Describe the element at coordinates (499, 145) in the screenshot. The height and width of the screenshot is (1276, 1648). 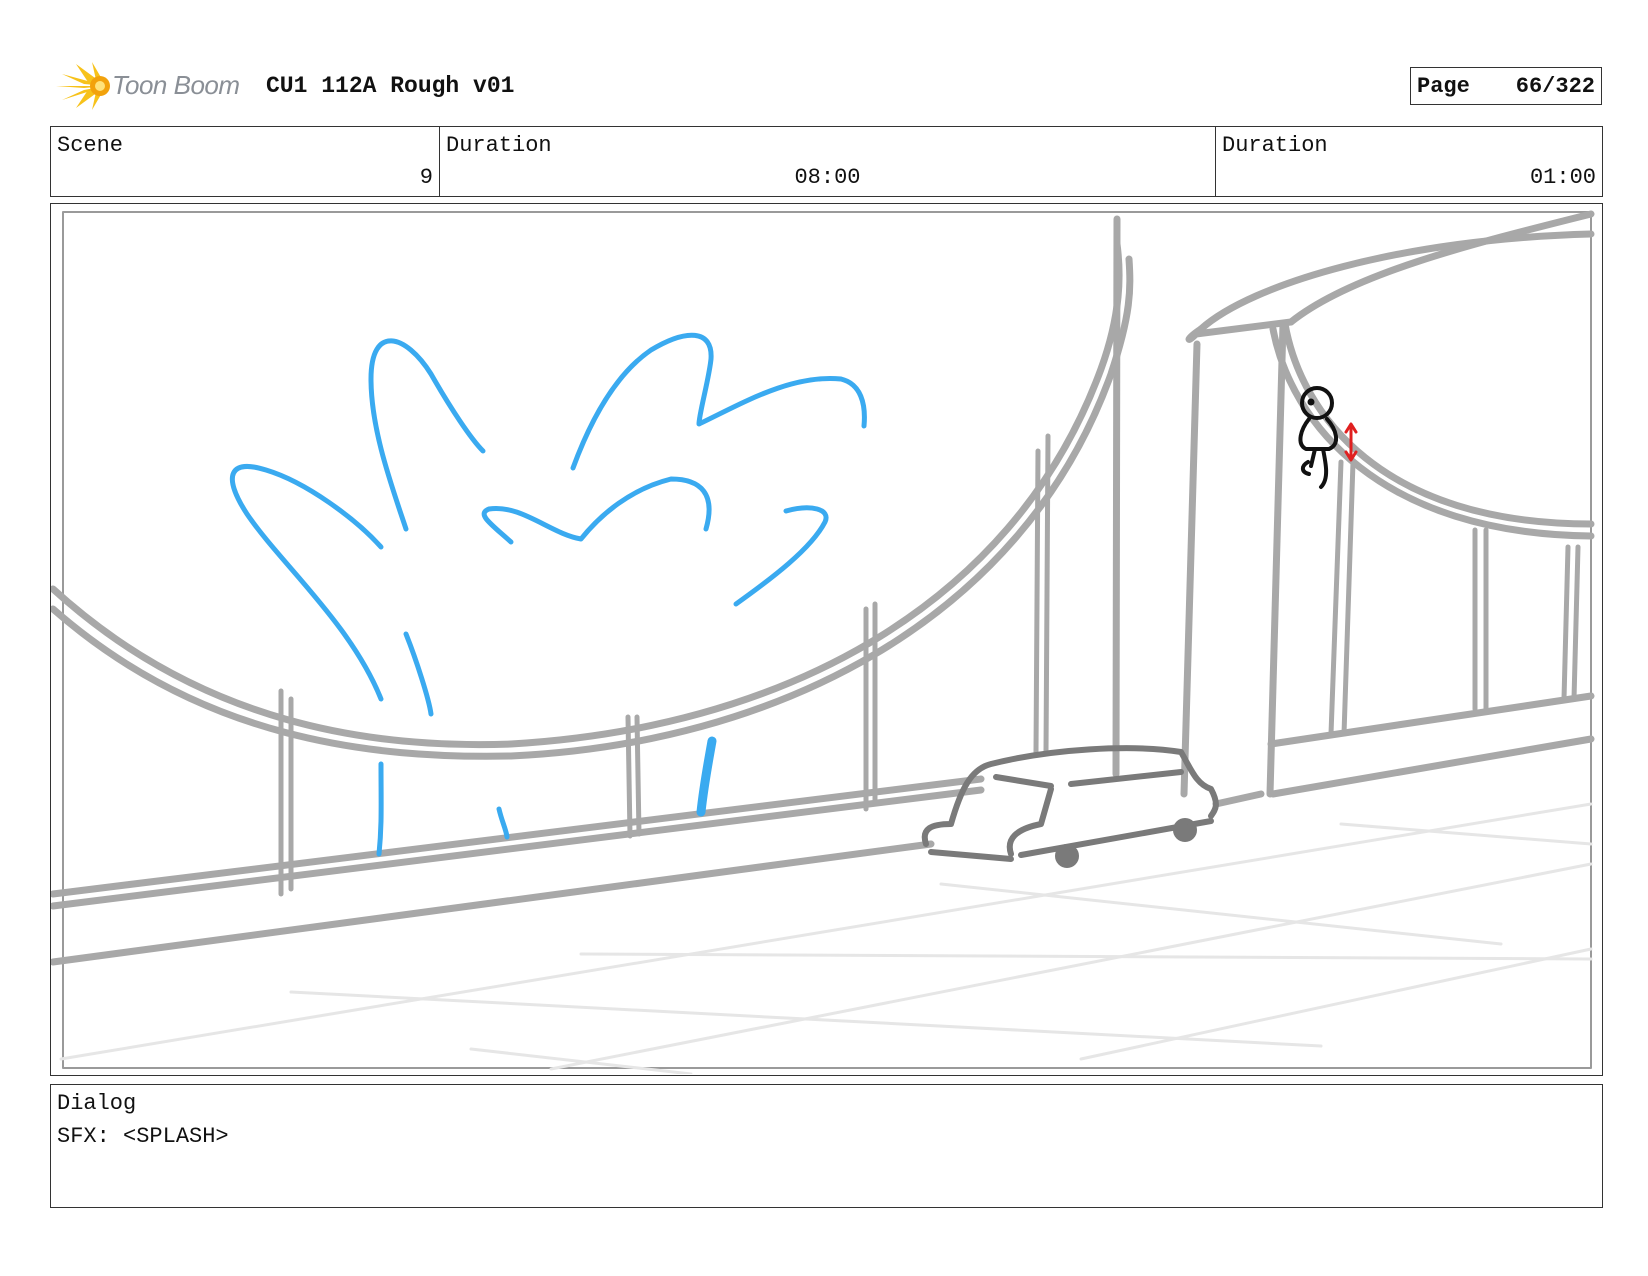
I see `scene-duration-label: Duration` at that location.